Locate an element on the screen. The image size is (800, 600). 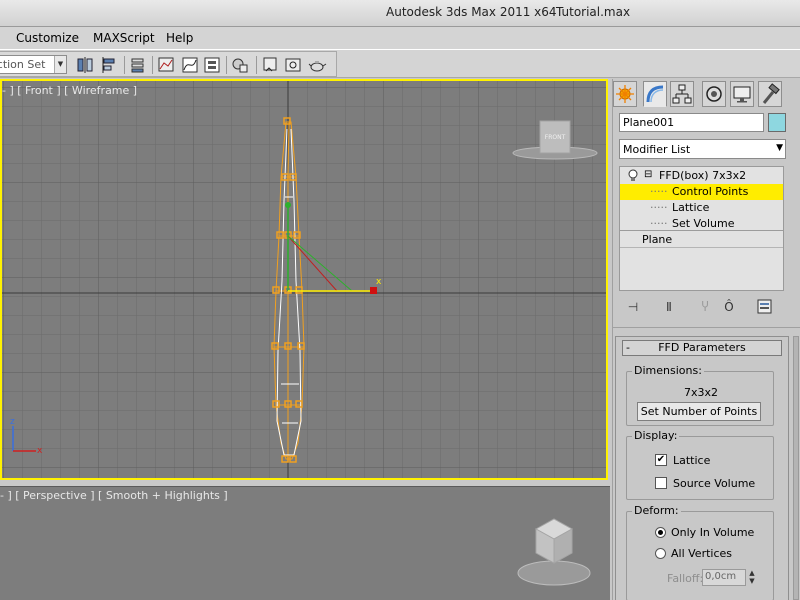
all-vertices-radio is located at coordinates (660, 553).